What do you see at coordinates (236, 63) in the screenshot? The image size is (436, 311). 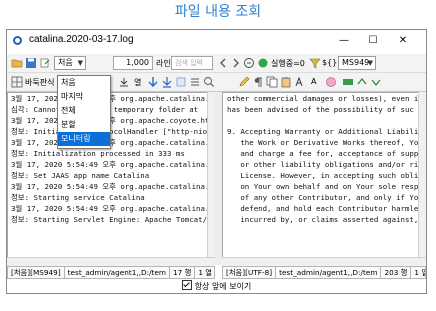 I see `search-next-icon` at bounding box center [236, 63].